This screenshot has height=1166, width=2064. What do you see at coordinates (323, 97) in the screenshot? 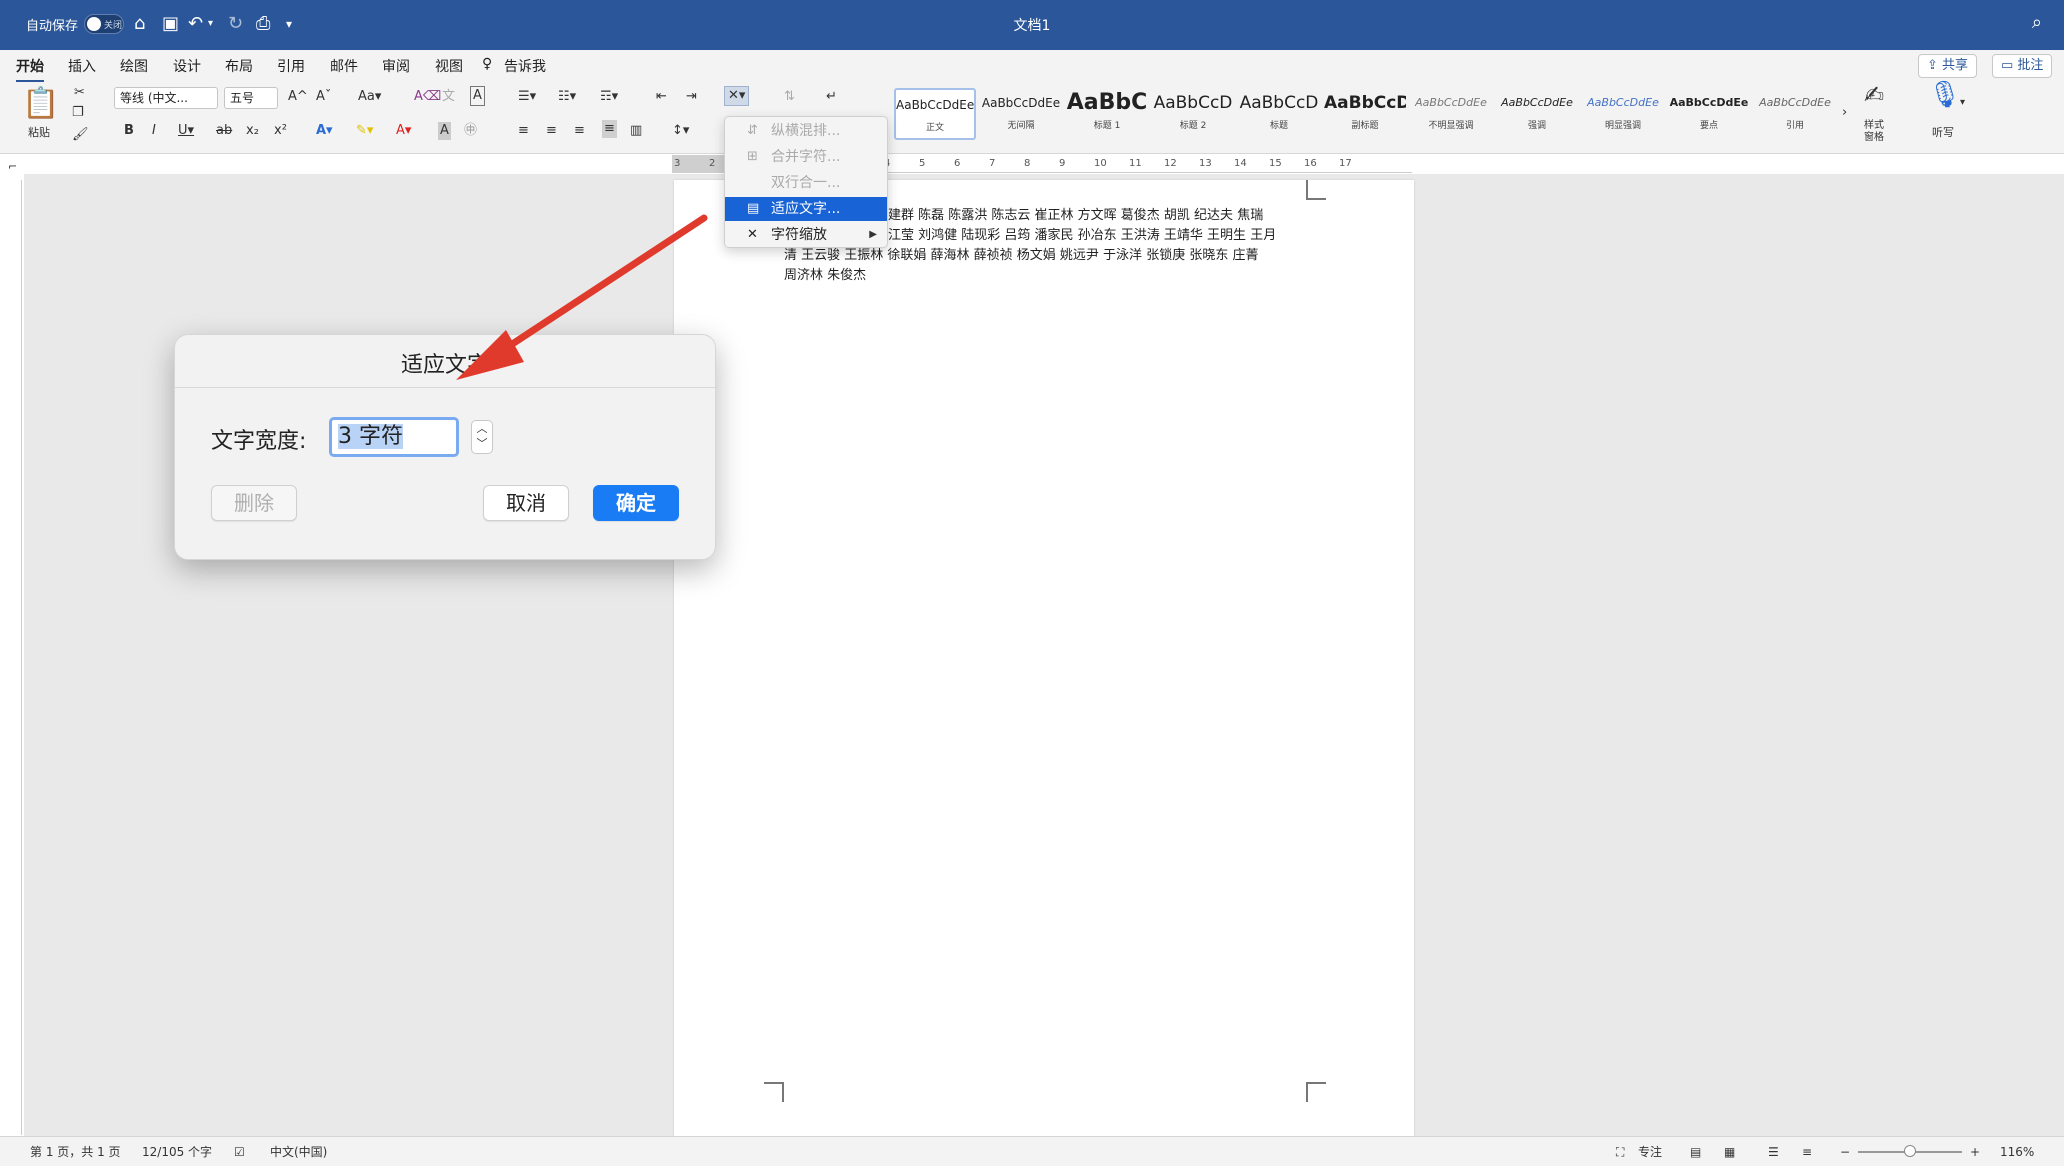
I see `shrink-font-icon: Aˇ` at bounding box center [323, 97].